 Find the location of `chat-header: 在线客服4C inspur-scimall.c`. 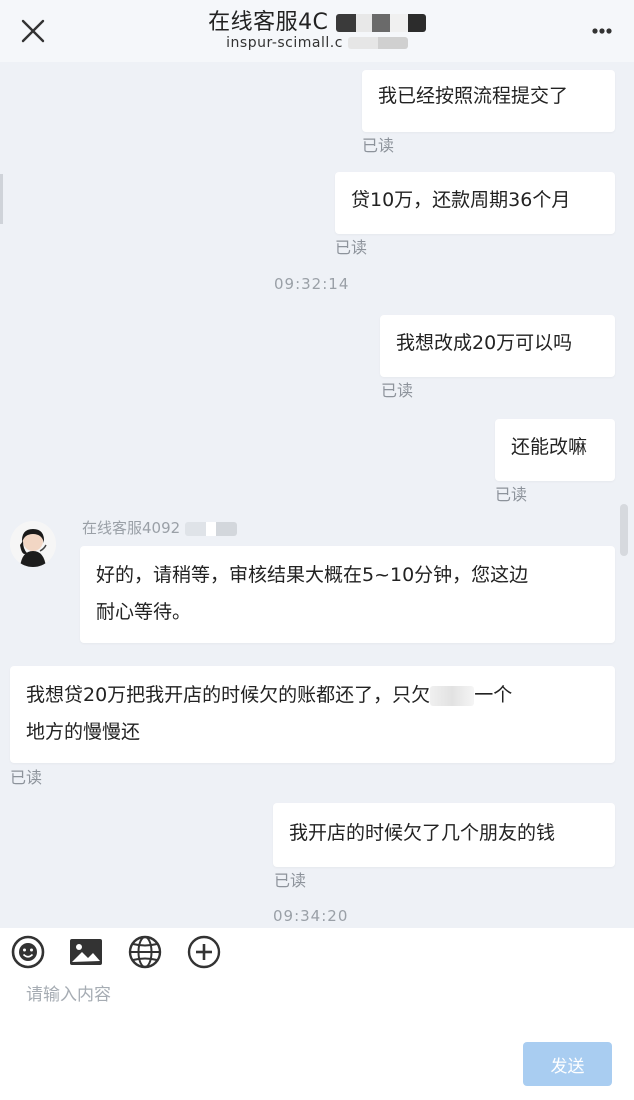

chat-header: 在线客服4C inspur-scimall.c is located at coordinates (317, 31).